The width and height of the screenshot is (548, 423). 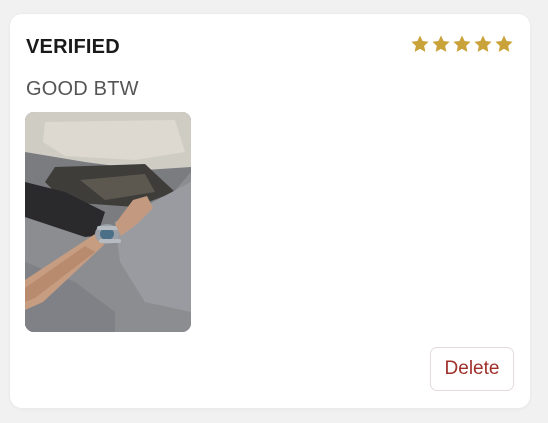 What do you see at coordinates (82, 89) in the screenshot?
I see `review-text: GOOD BTW` at bounding box center [82, 89].